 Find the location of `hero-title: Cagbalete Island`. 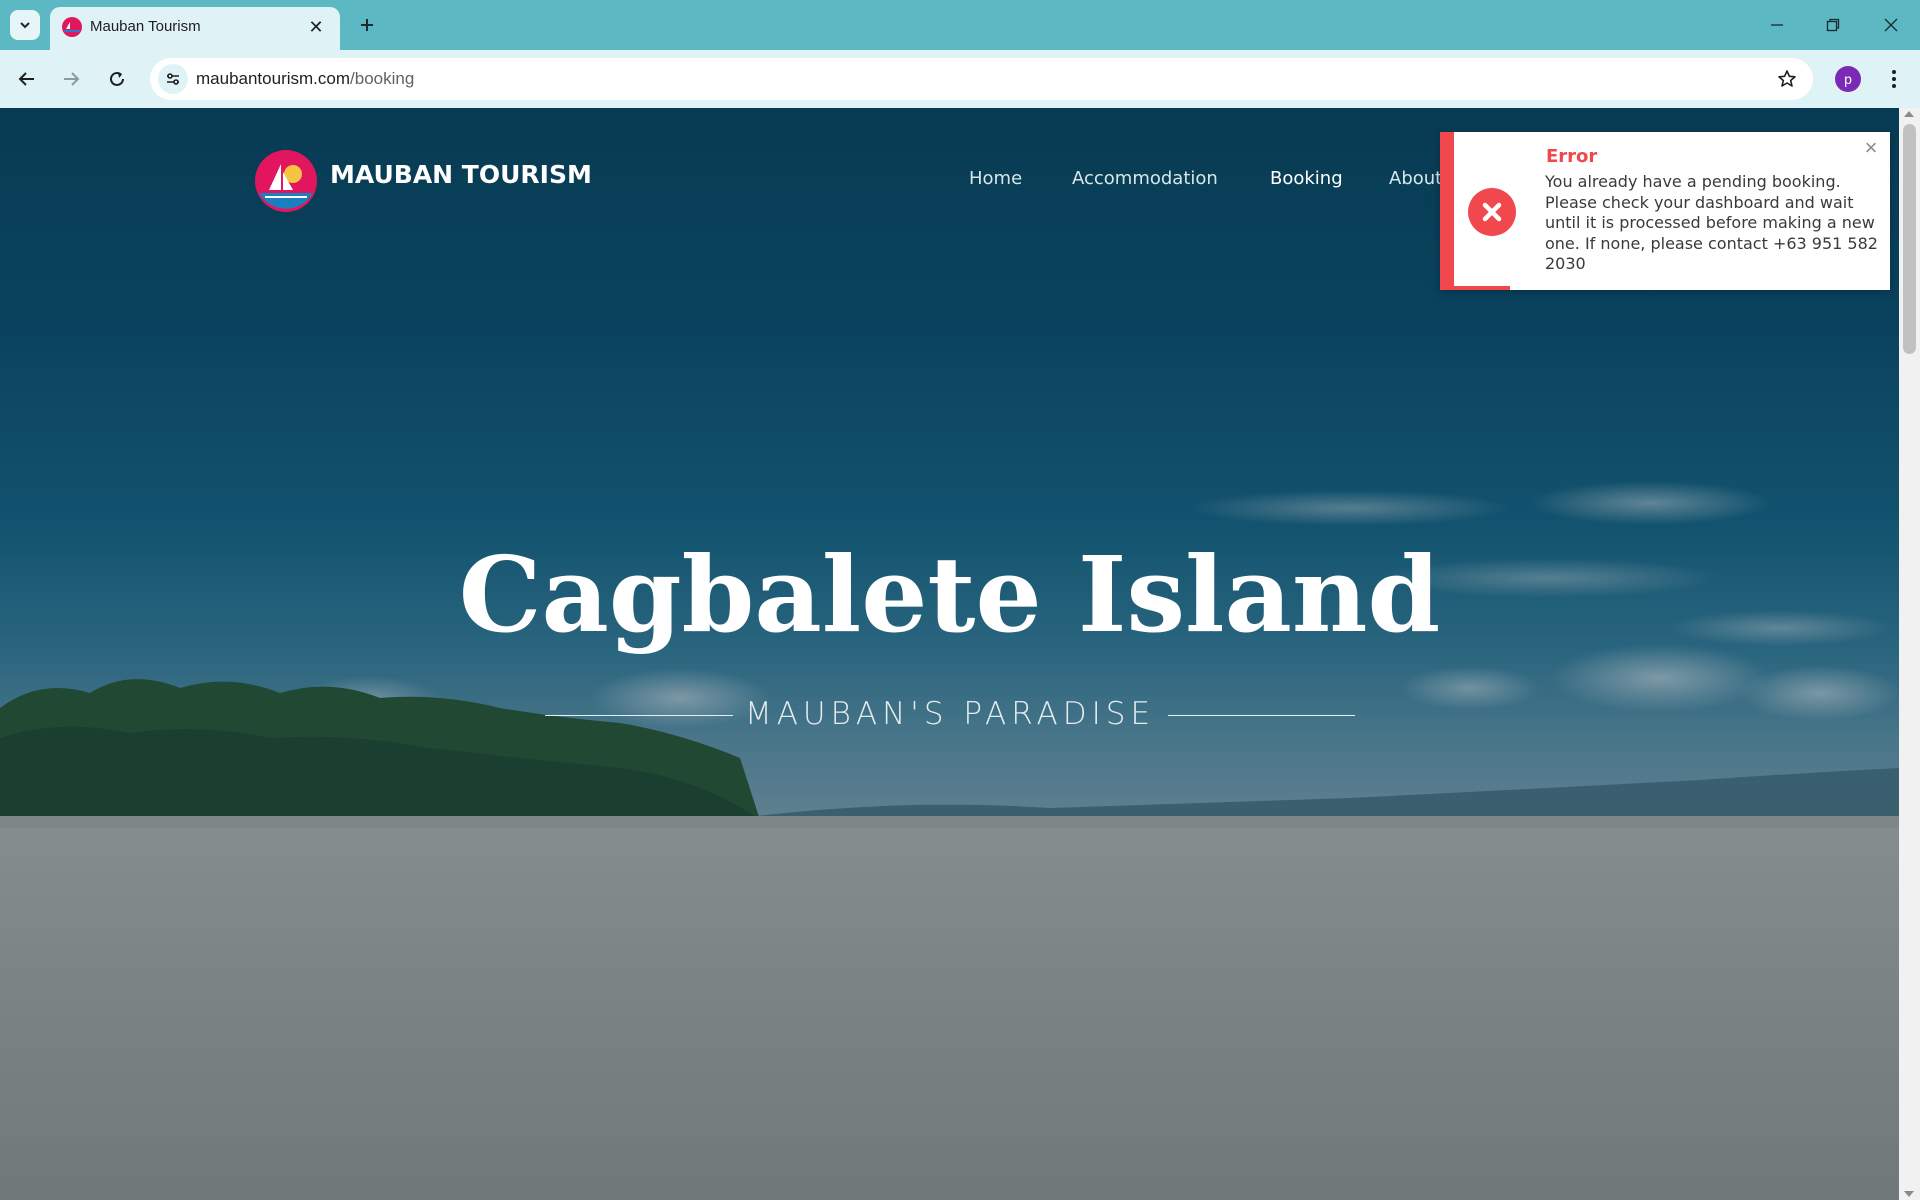

hero-title: Cagbalete Island is located at coordinates (949, 594).